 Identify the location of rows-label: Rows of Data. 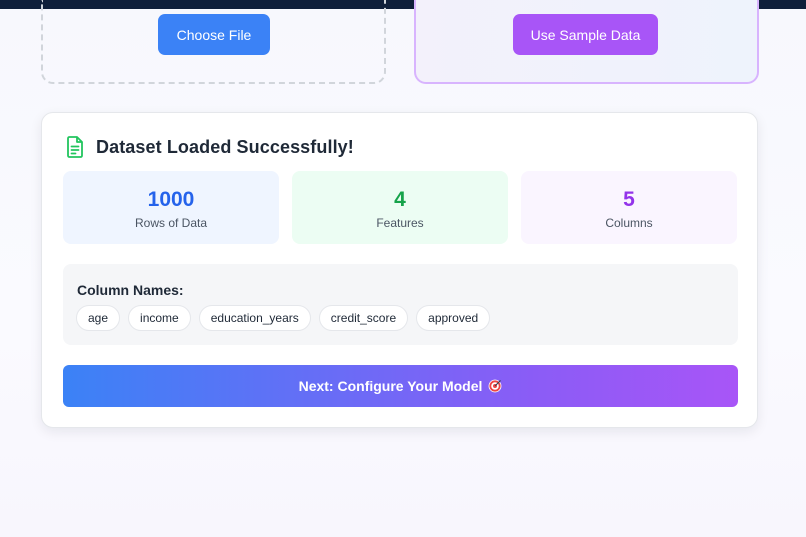
(171, 223).